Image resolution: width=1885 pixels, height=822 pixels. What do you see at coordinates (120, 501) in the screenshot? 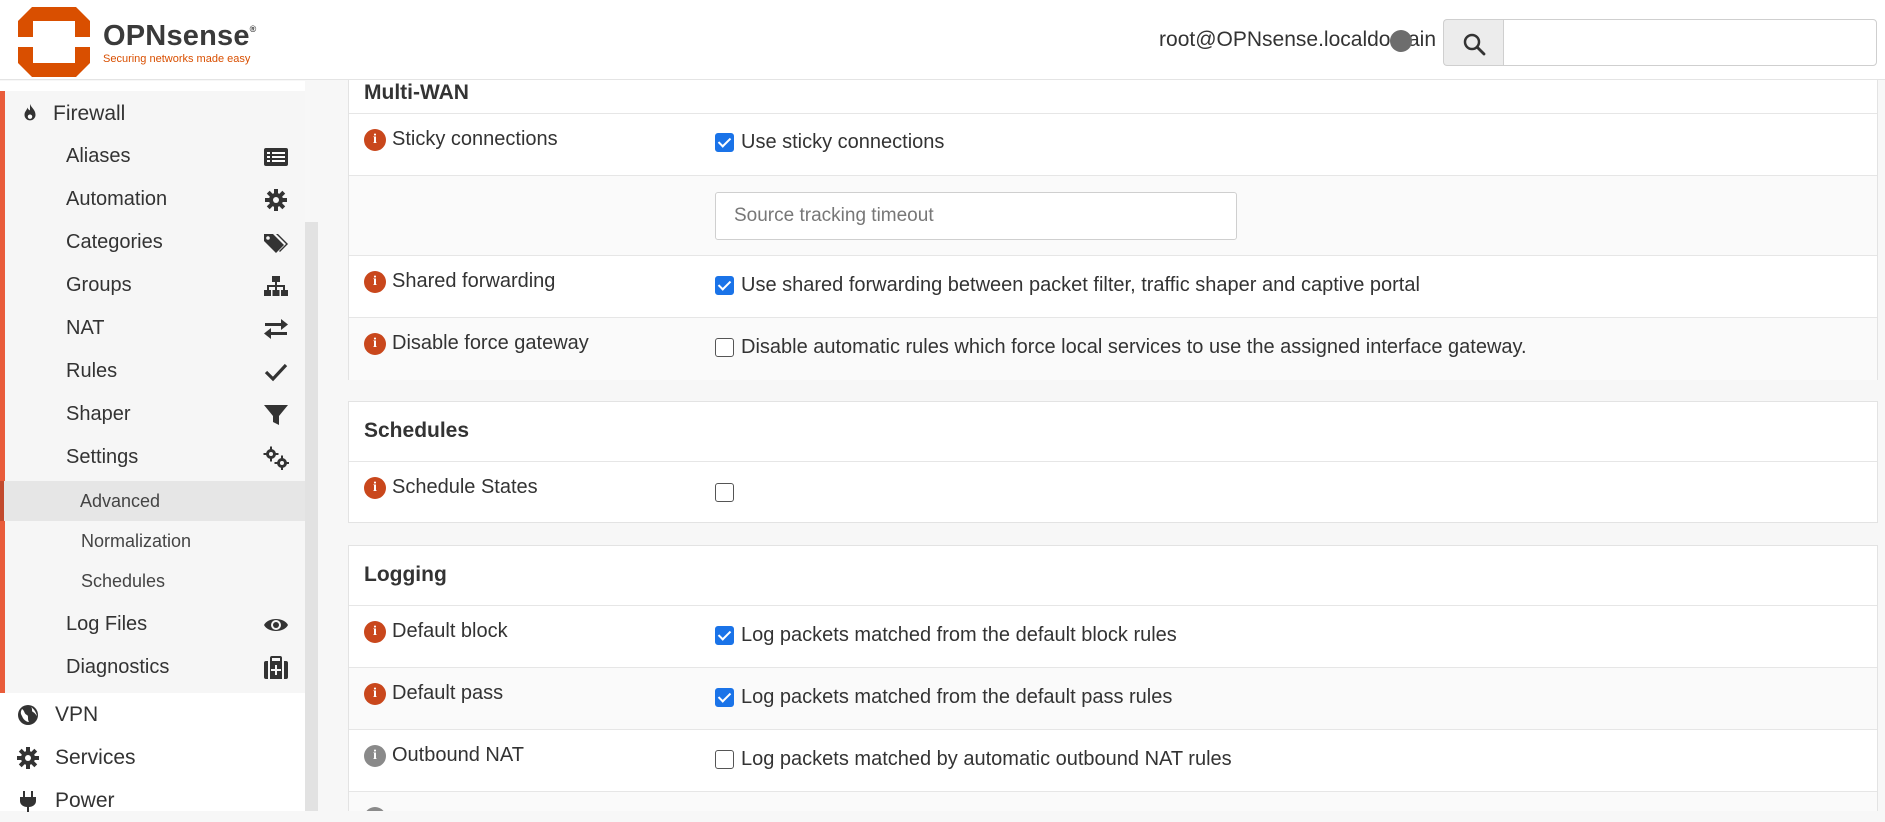
I see `sidebar-item-label: Advanced` at bounding box center [120, 501].